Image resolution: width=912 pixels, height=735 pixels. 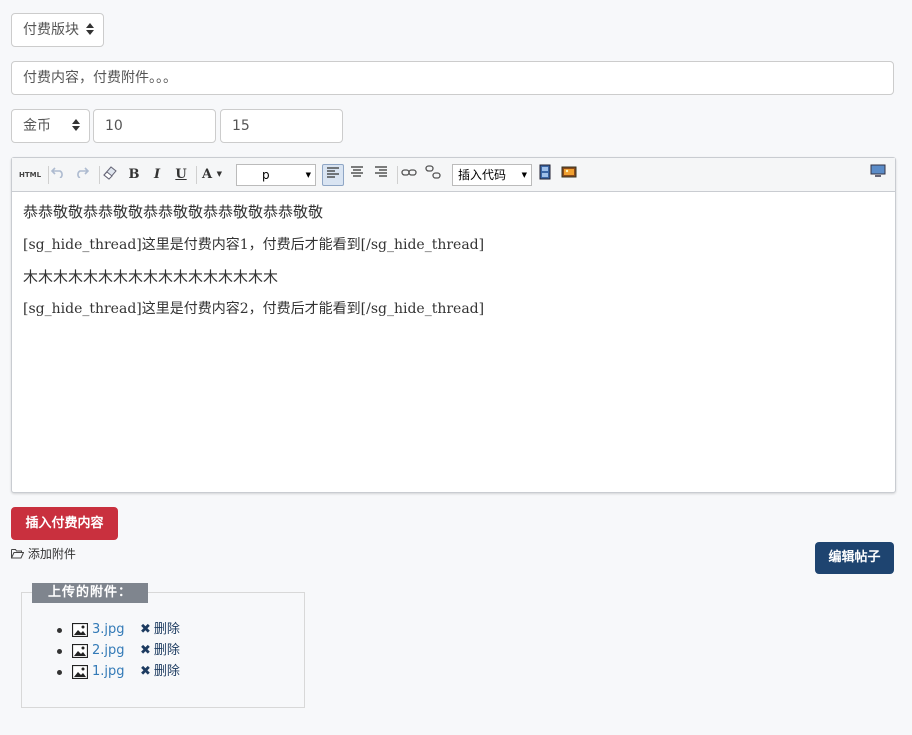 What do you see at coordinates (333, 175) in the screenshot?
I see `align-left-icon` at bounding box center [333, 175].